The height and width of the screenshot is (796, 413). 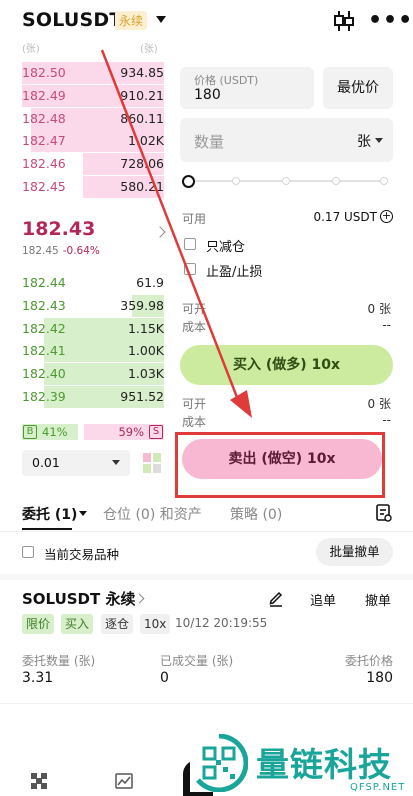 What do you see at coordinates (156, 432) in the screenshot?
I see `sell-badge: S` at bounding box center [156, 432].